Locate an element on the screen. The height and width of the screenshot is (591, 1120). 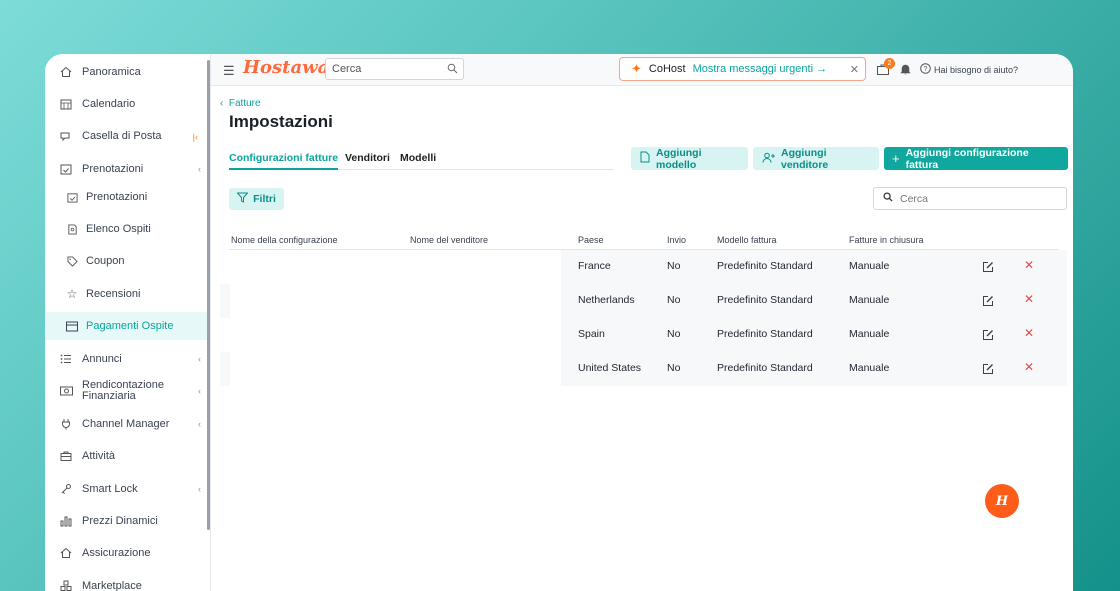
grid-icon is located at coordinates (66, 585).